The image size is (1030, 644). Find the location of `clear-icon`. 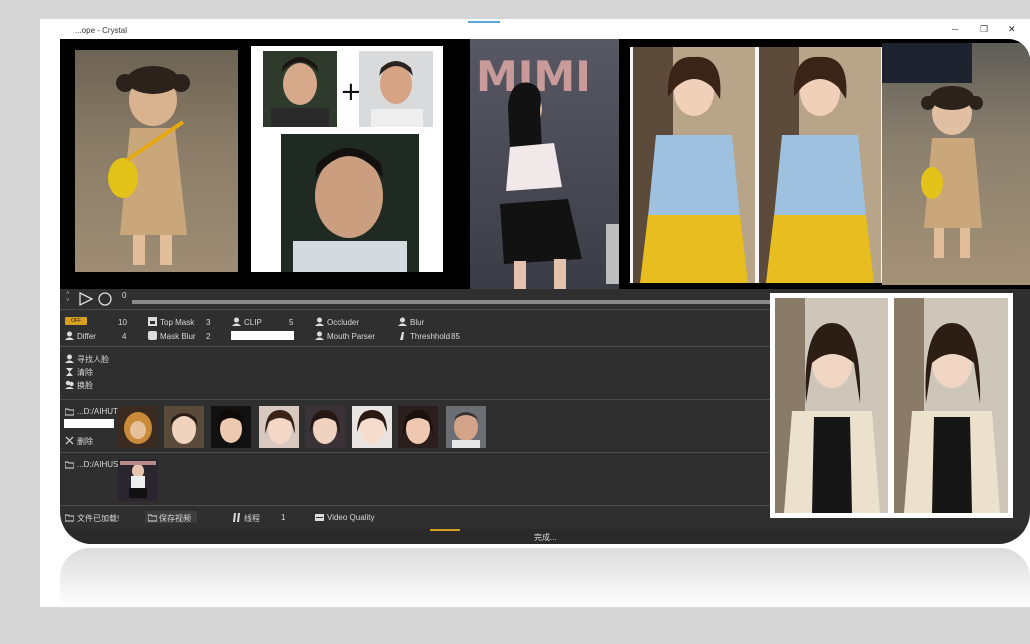

clear-icon is located at coordinates (69, 372).